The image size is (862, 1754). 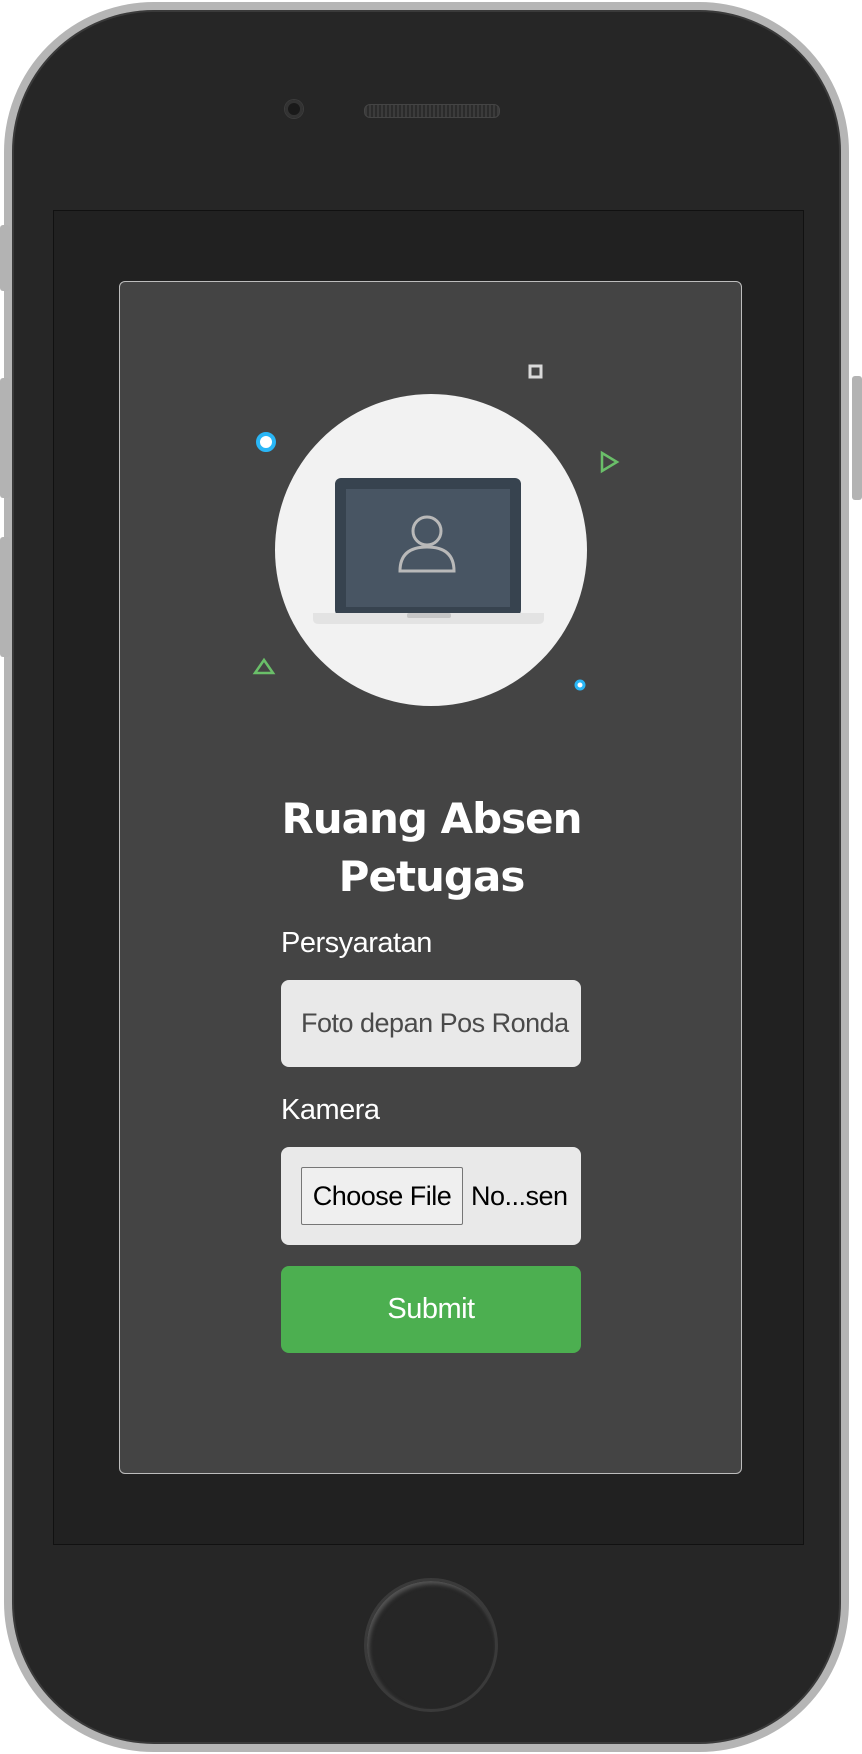 What do you see at coordinates (5, 258) in the screenshot?
I see `side-button-mute` at bounding box center [5, 258].